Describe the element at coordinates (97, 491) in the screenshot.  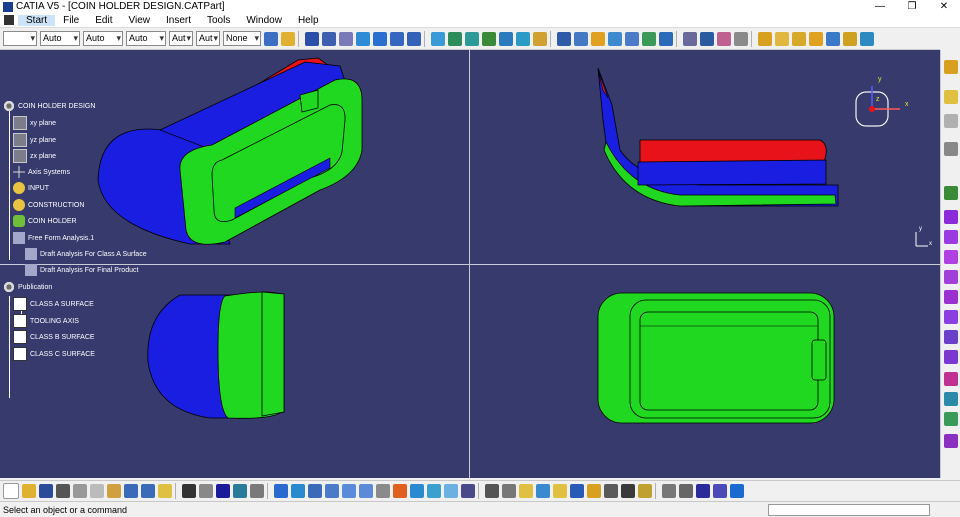
I see `copy-icon` at that location.